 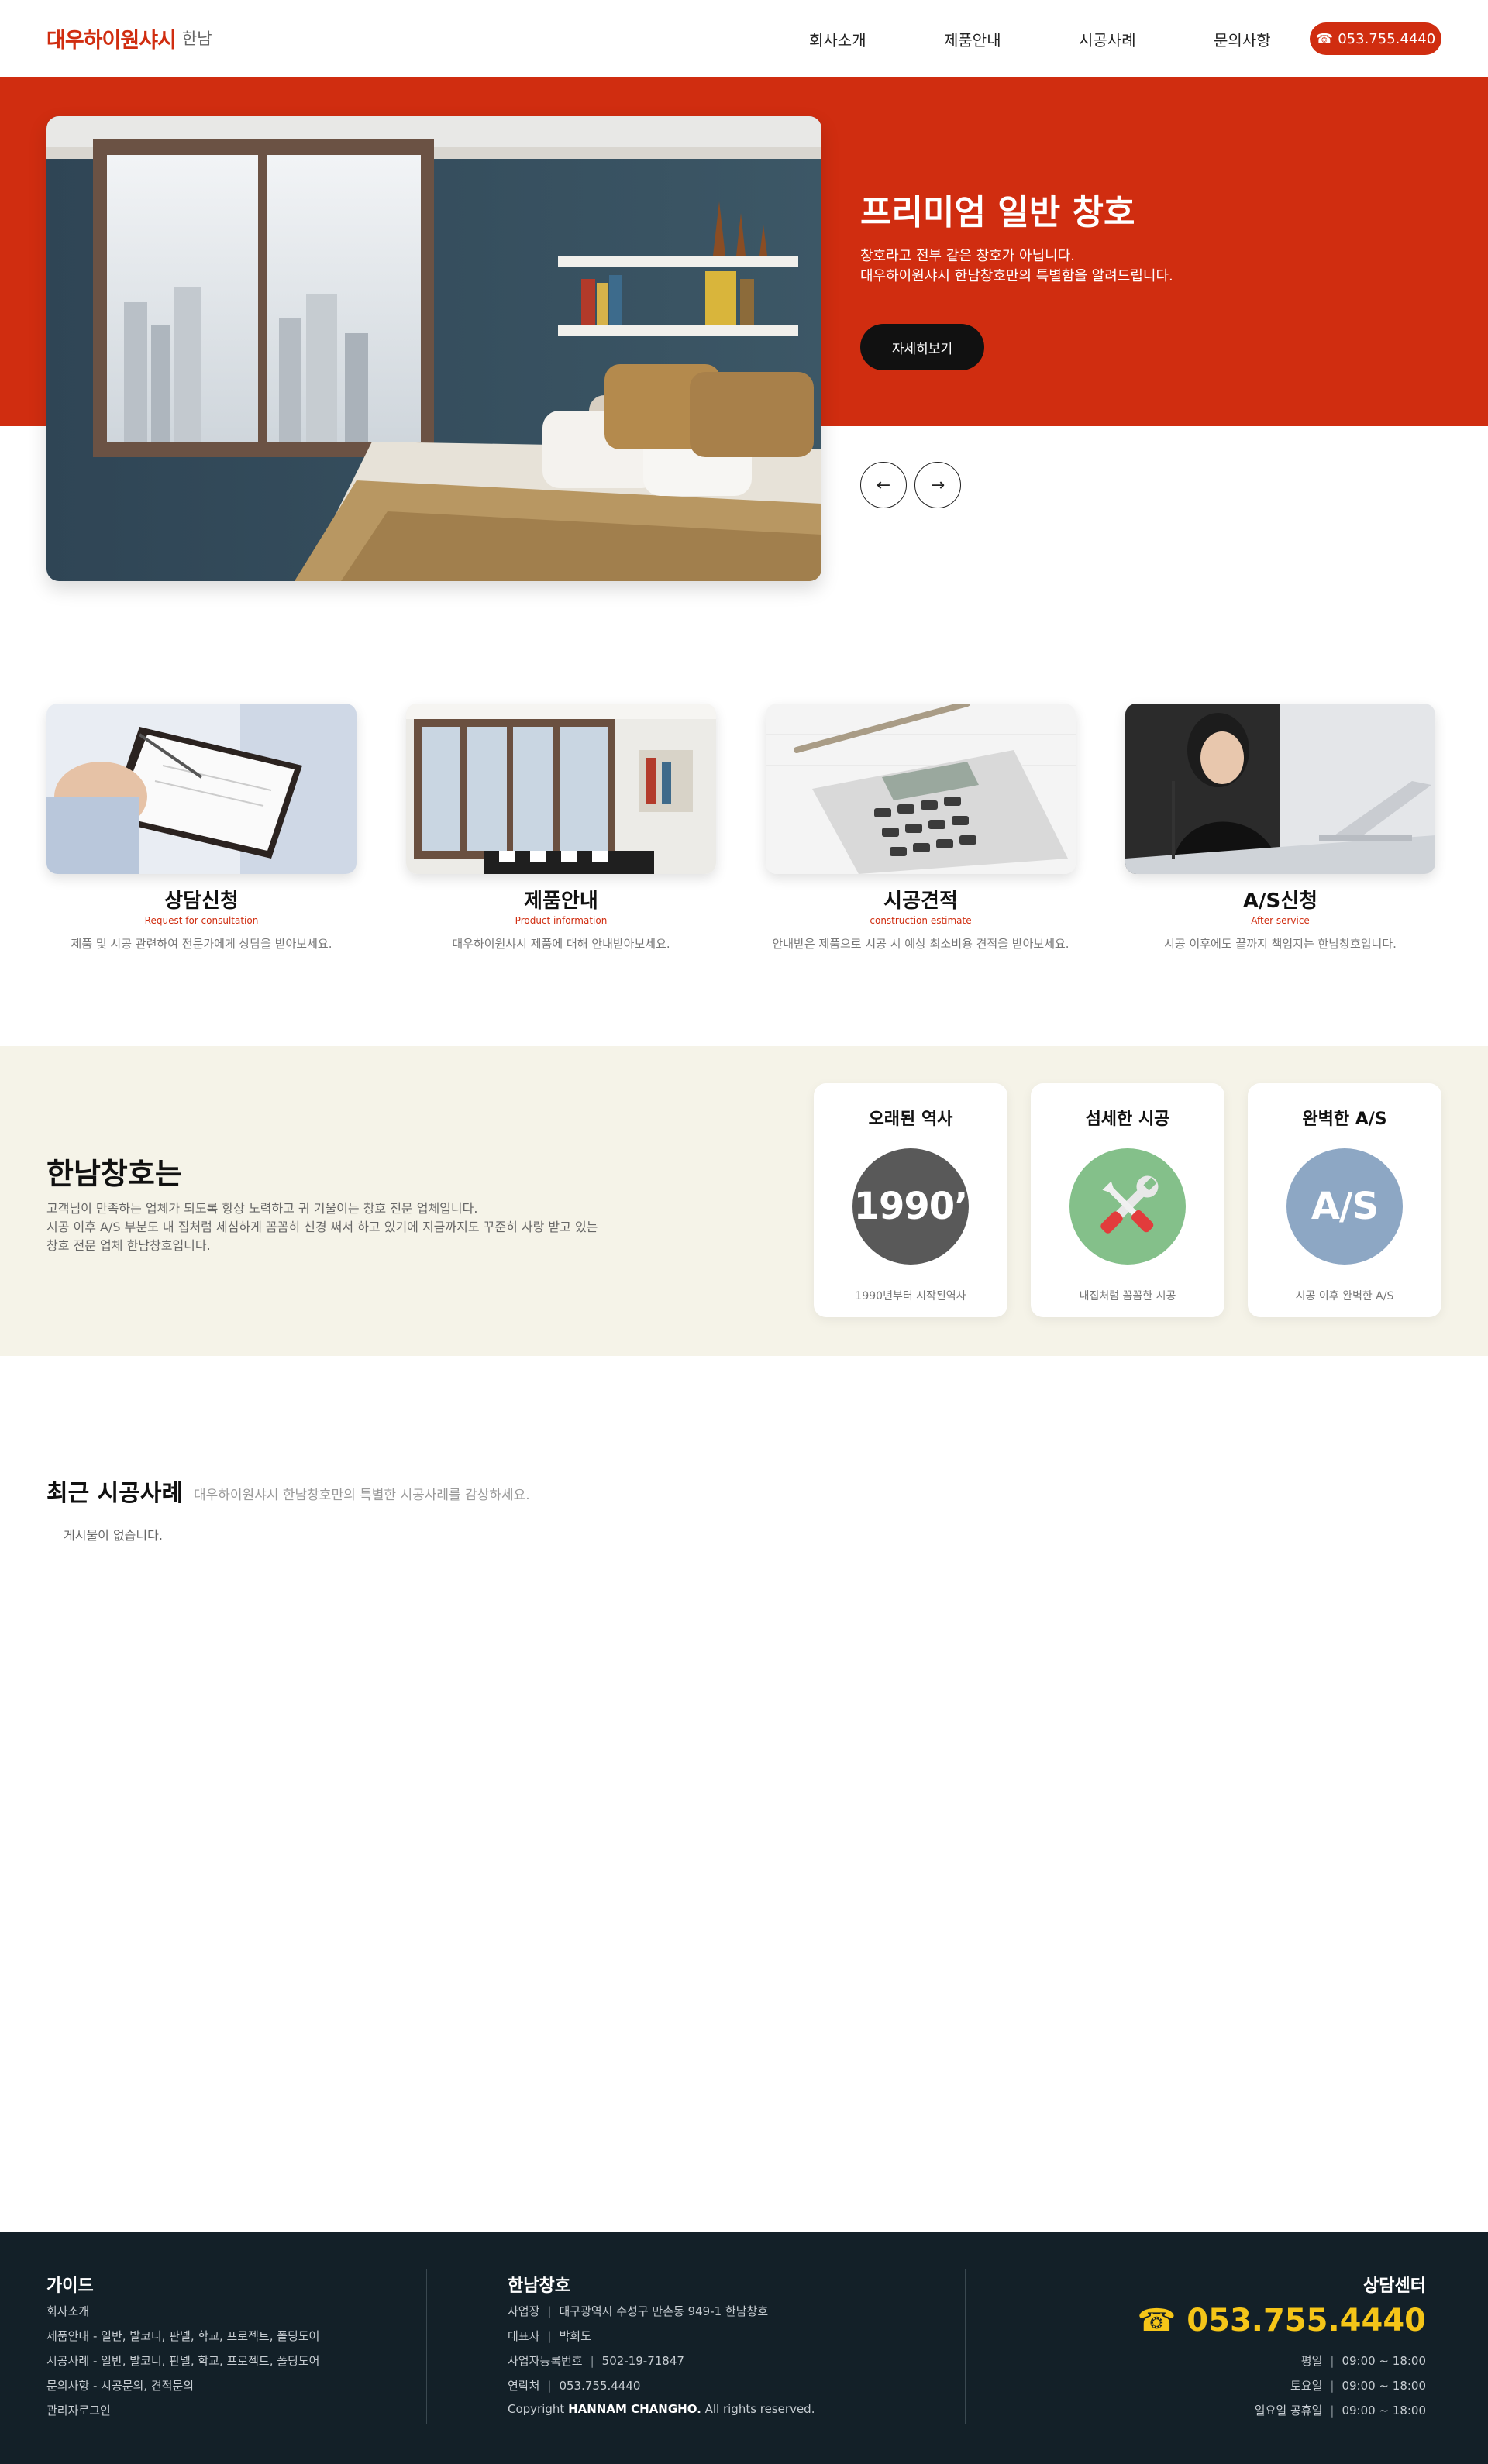 I want to click on service-title: 시공견적, so click(x=921, y=901).